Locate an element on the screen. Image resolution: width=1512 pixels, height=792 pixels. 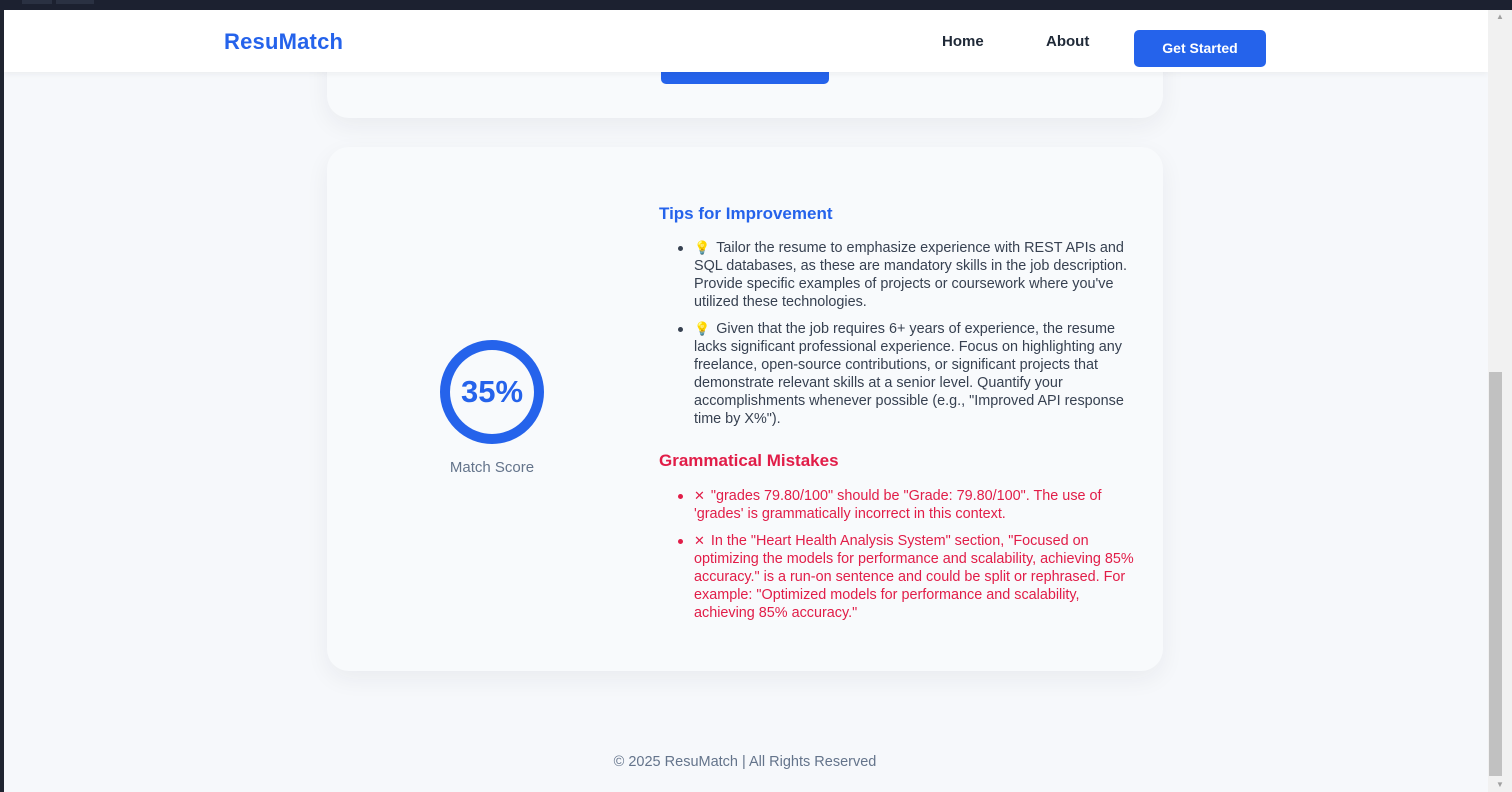
get-started-button: Get Started is located at coordinates (1200, 48).